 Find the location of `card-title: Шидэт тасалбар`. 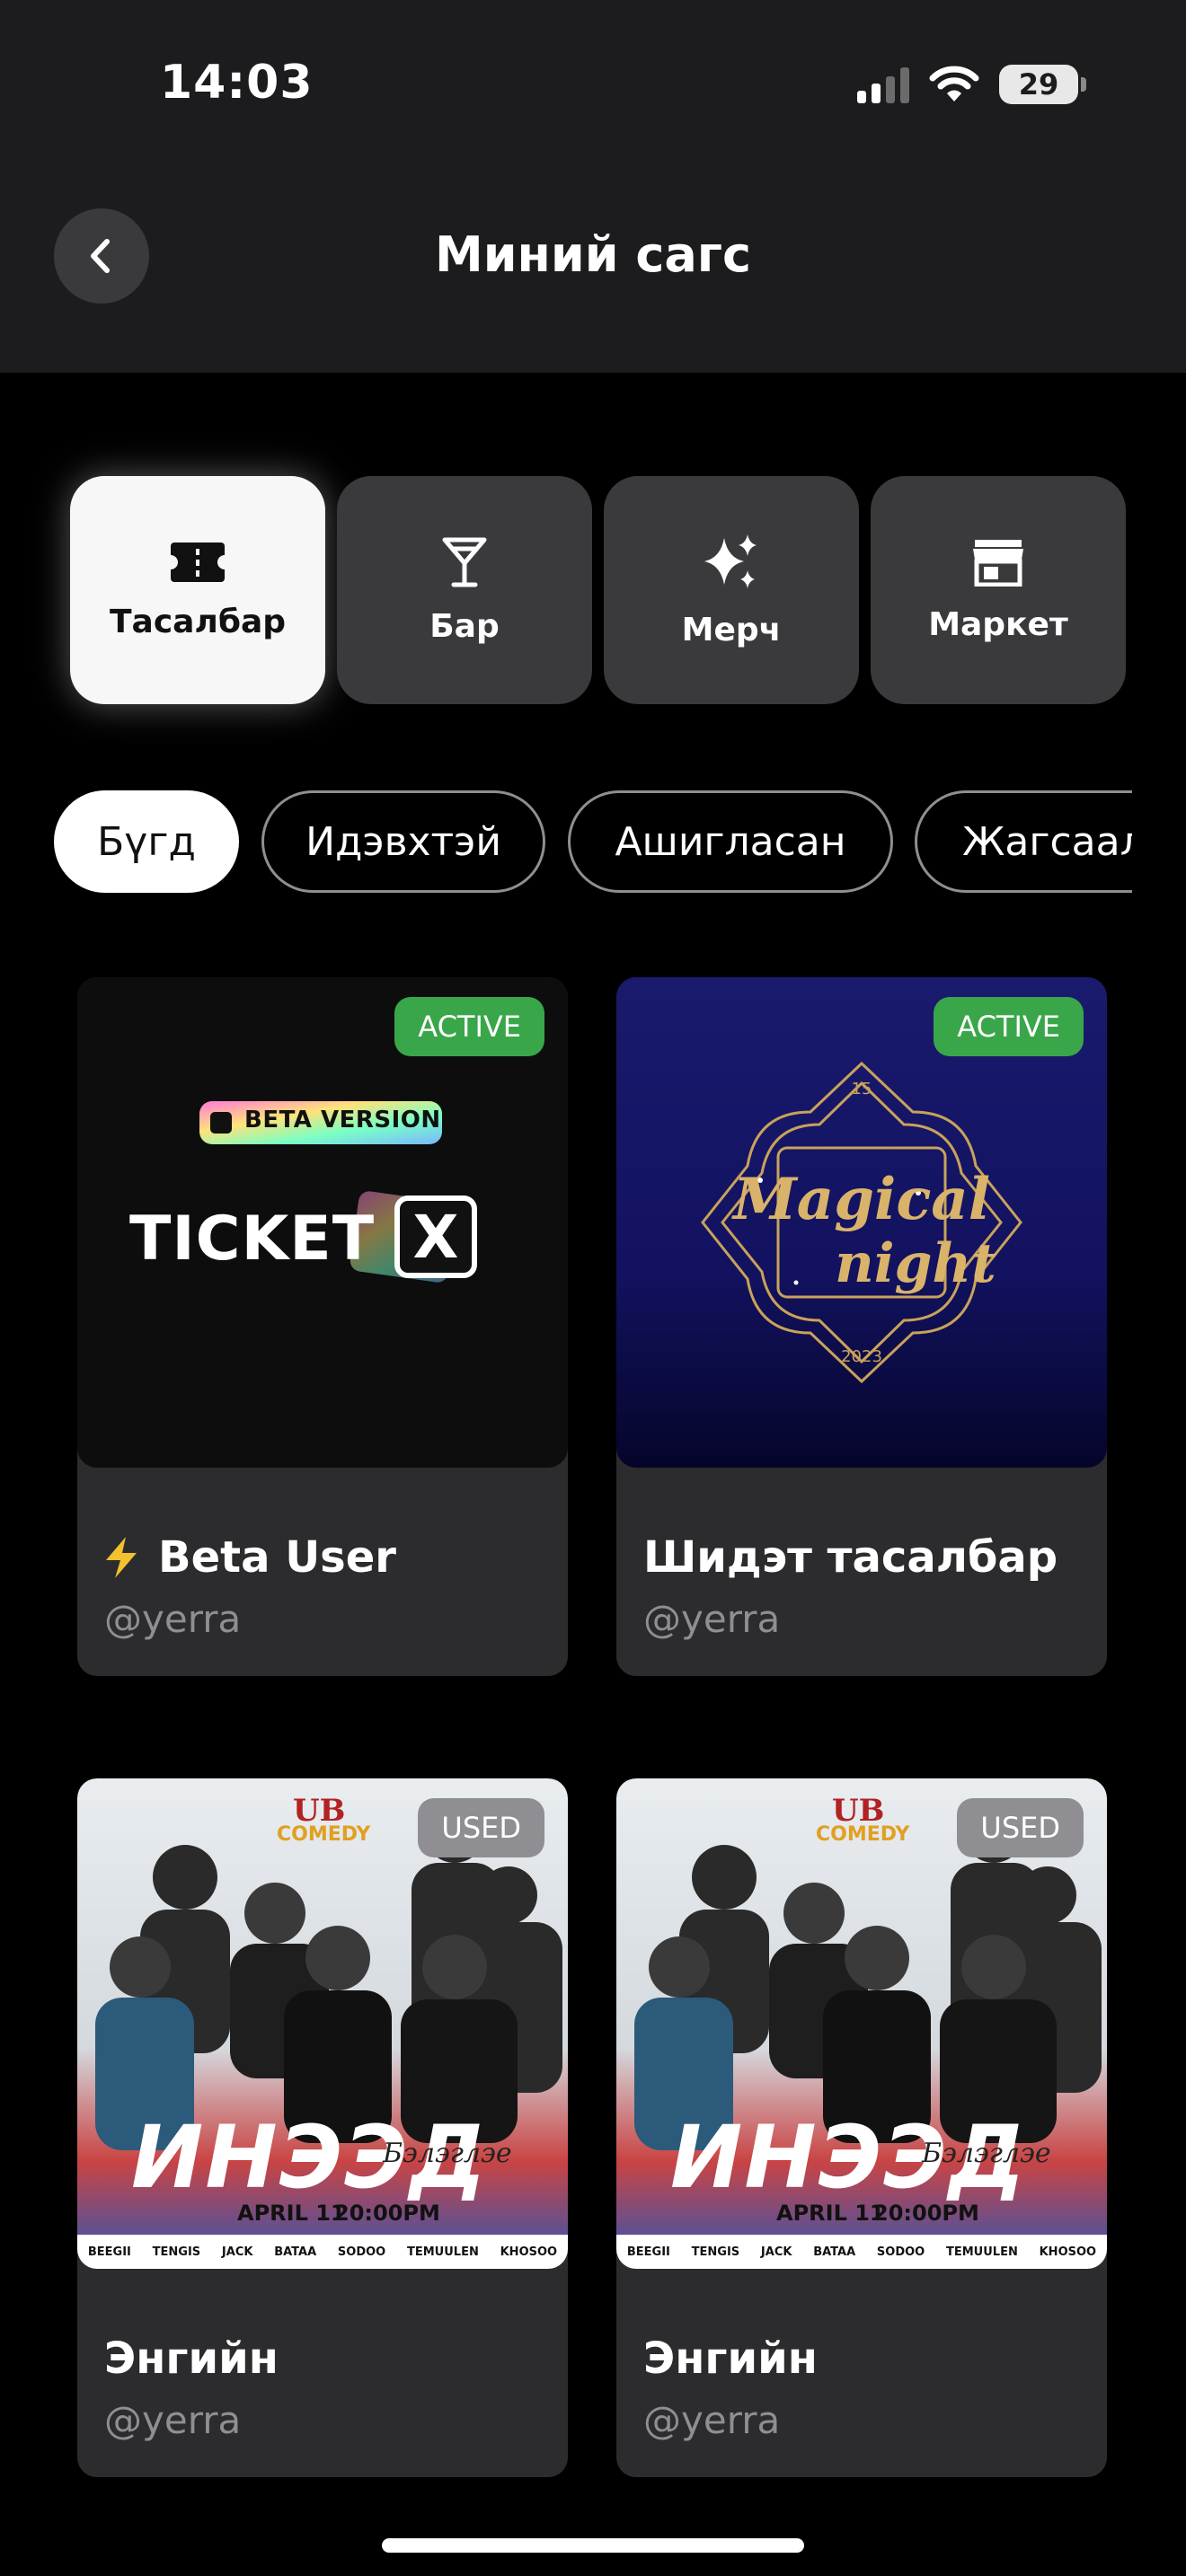

card-title: Шидэт тасалбар is located at coordinates (850, 1557).